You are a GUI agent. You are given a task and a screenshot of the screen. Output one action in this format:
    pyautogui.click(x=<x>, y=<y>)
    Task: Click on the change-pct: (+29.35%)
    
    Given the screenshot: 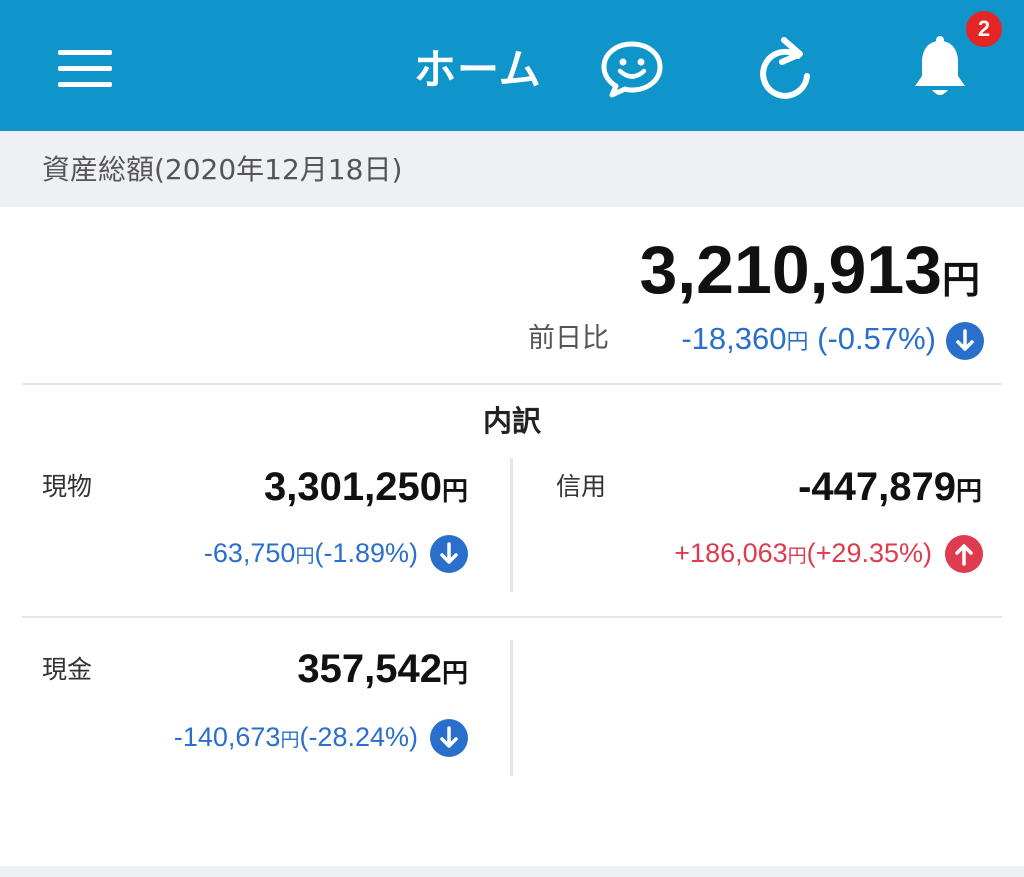 What is the action you would take?
    pyautogui.click(x=869, y=553)
    